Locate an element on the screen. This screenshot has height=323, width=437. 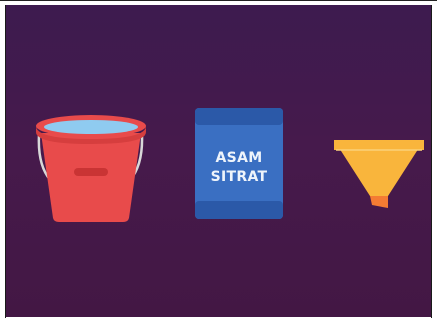
top-edge is located at coordinates (218, 0).